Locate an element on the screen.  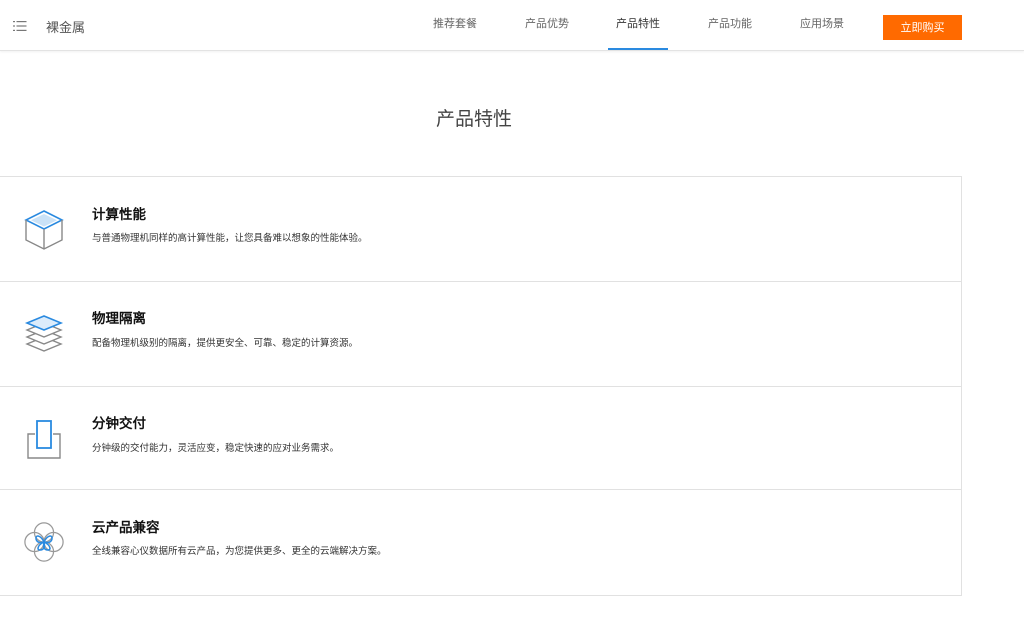
layers-icon is located at coordinates (44, 333).